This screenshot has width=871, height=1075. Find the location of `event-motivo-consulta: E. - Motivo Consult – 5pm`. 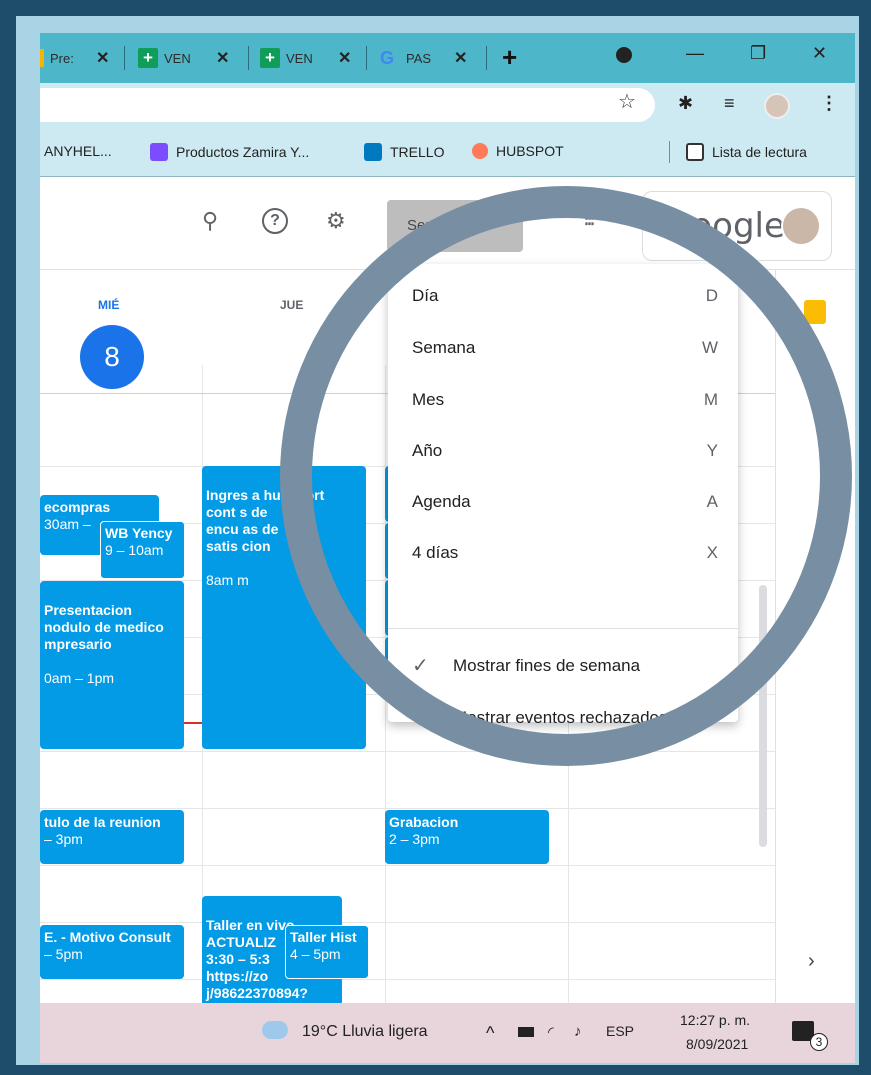

event-motivo-consulta: E. - Motivo Consult – 5pm is located at coordinates (112, 952).